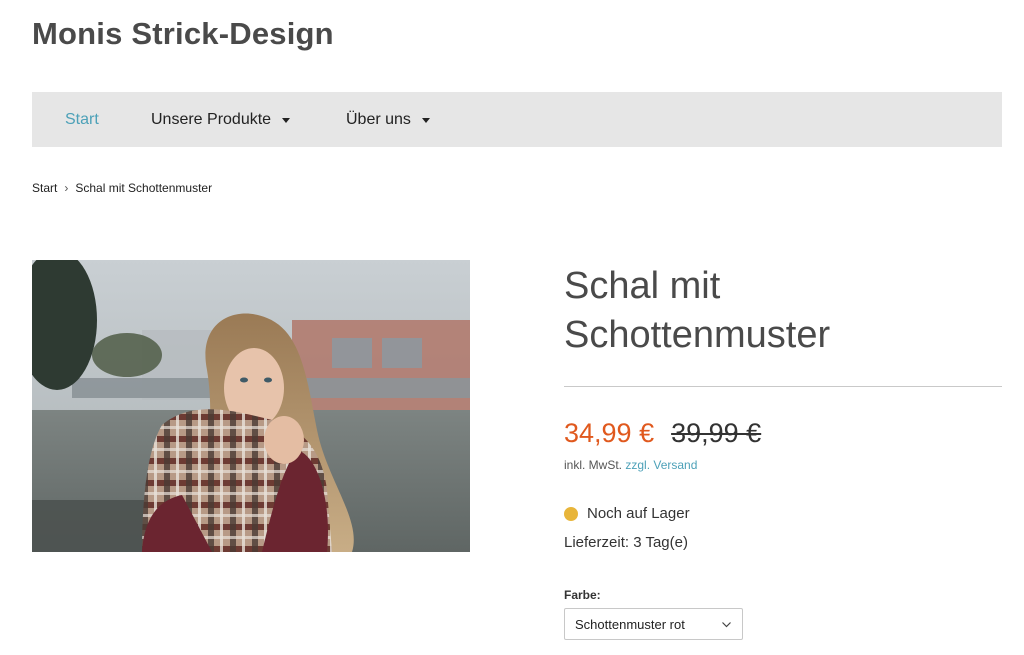  Describe the element at coordinates (726, 625) in the screenshot. I see `chevron-down-icon` at that location.